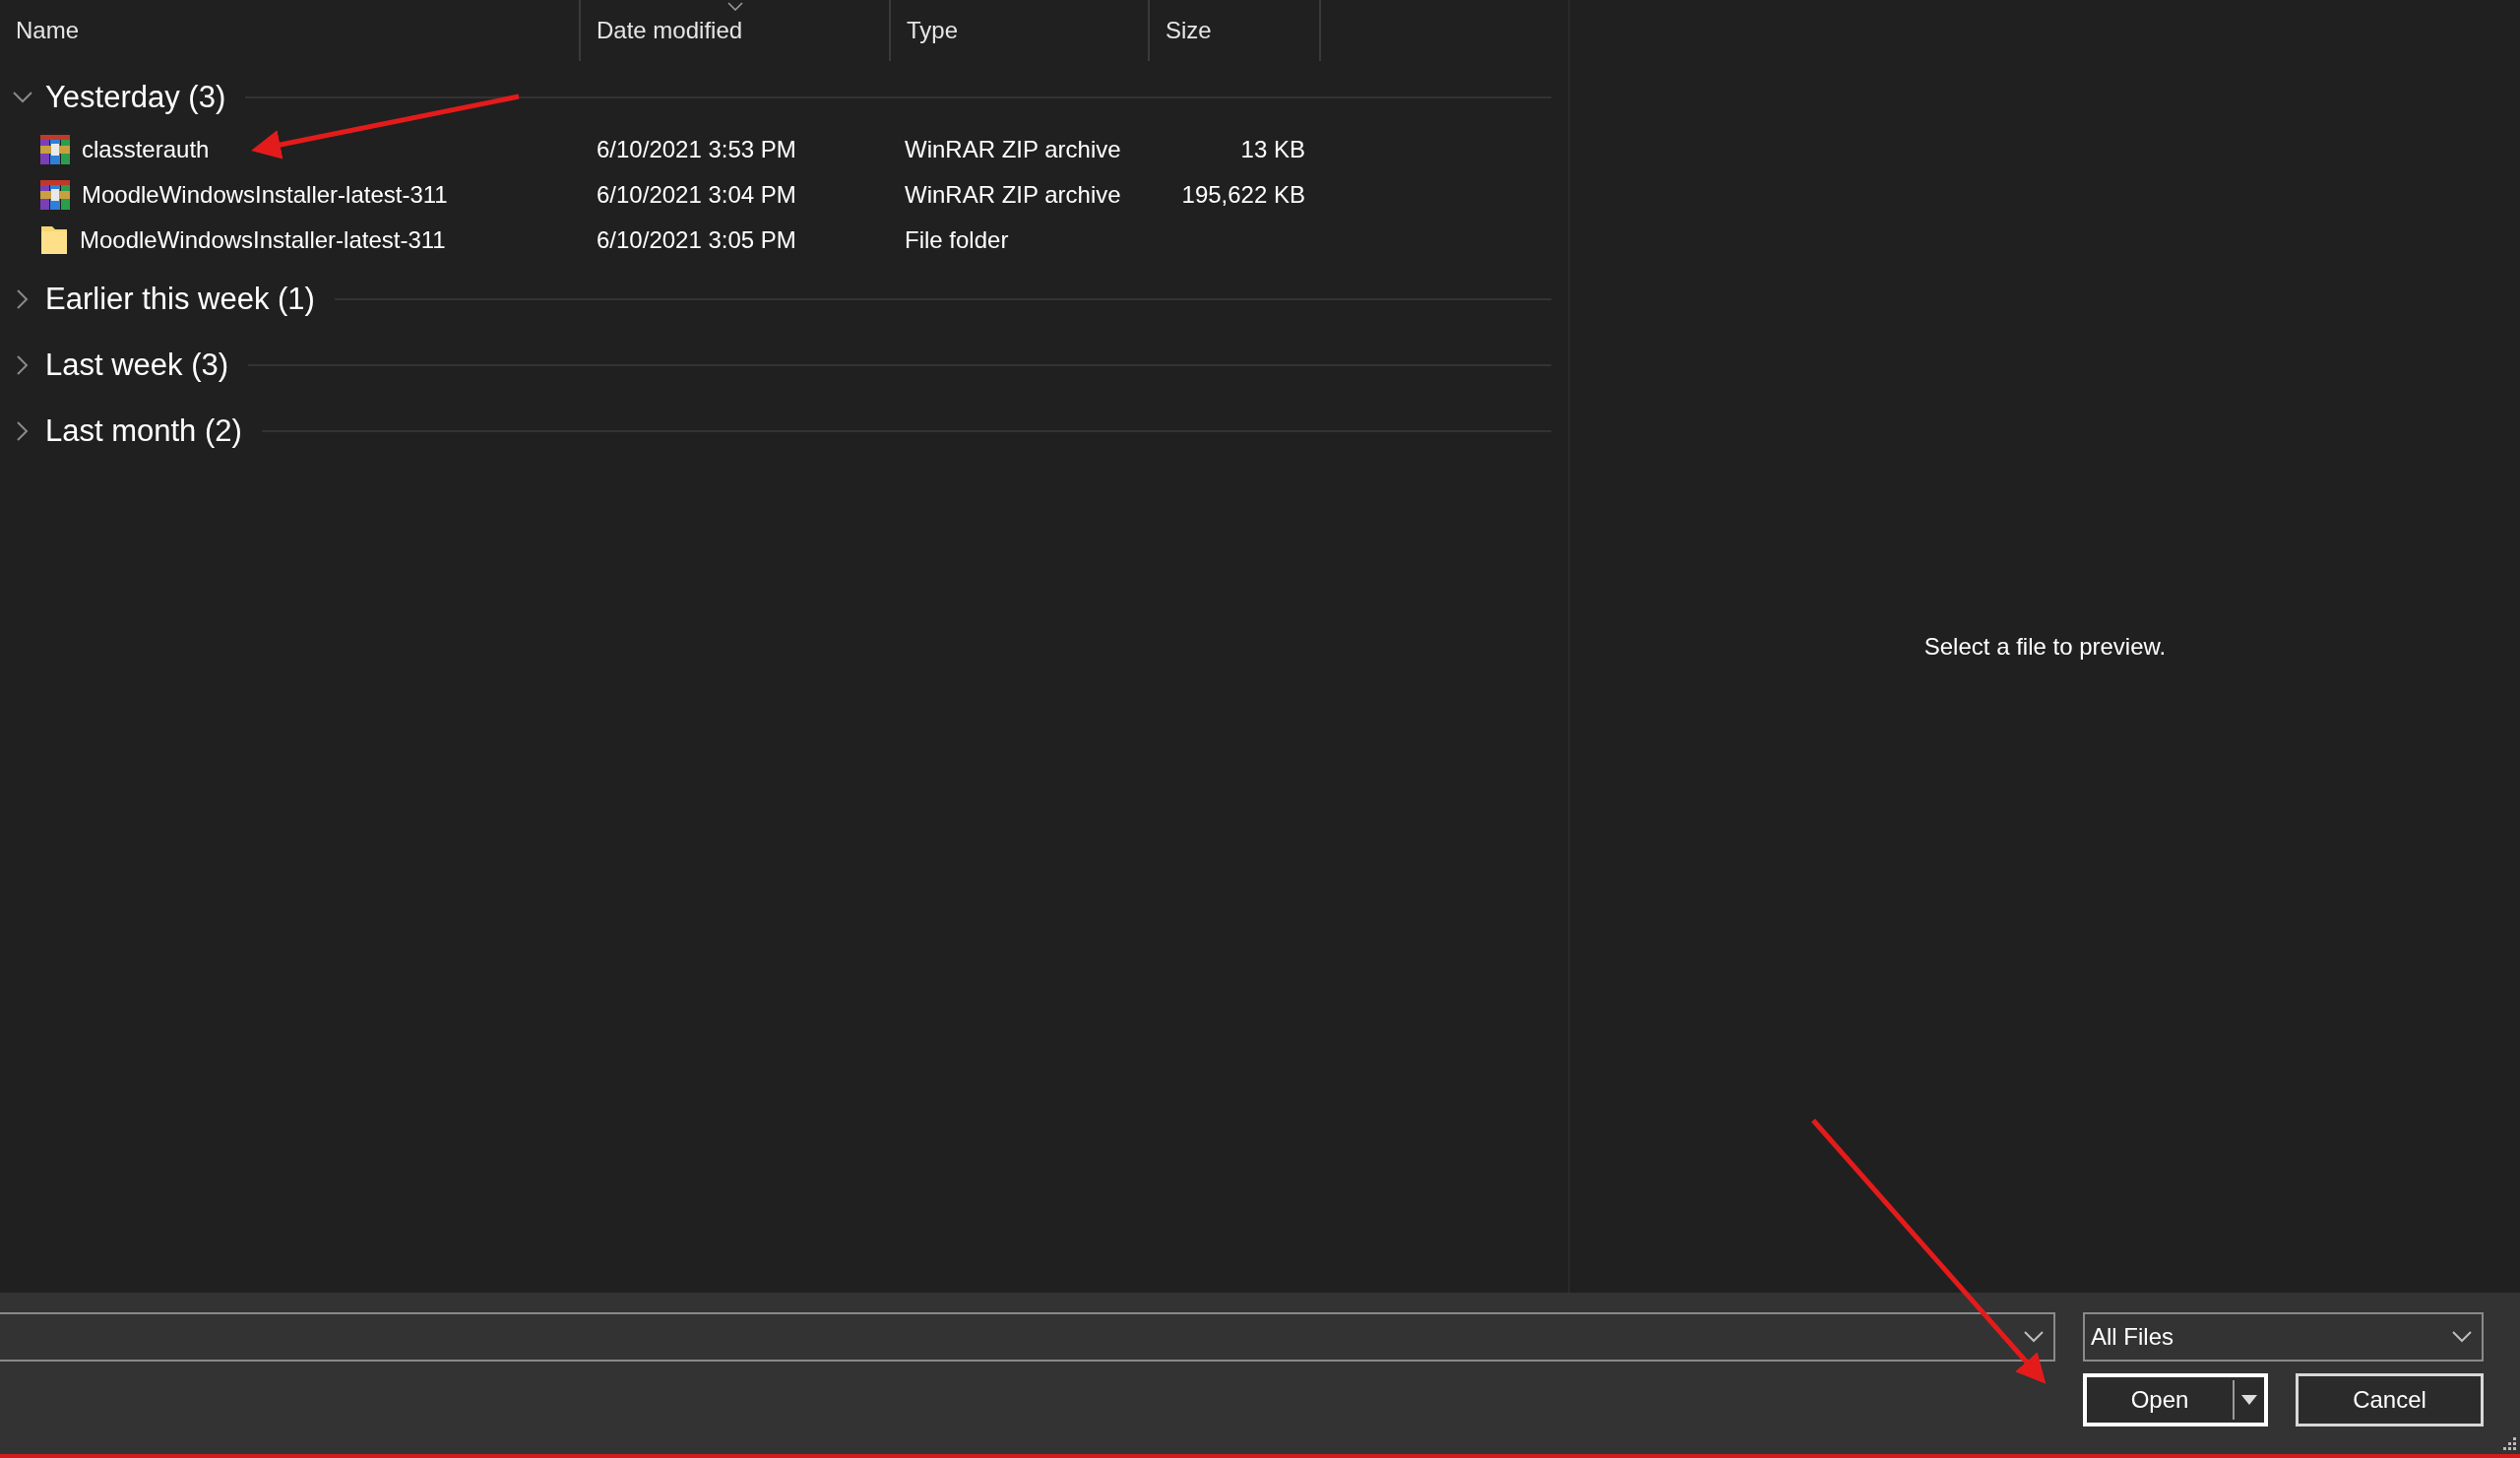  What do you see at coordinates (2283, 1337) in the screenshot?
I see `file-type-dropdown: All Files` at bounding box center [2283, 1337].